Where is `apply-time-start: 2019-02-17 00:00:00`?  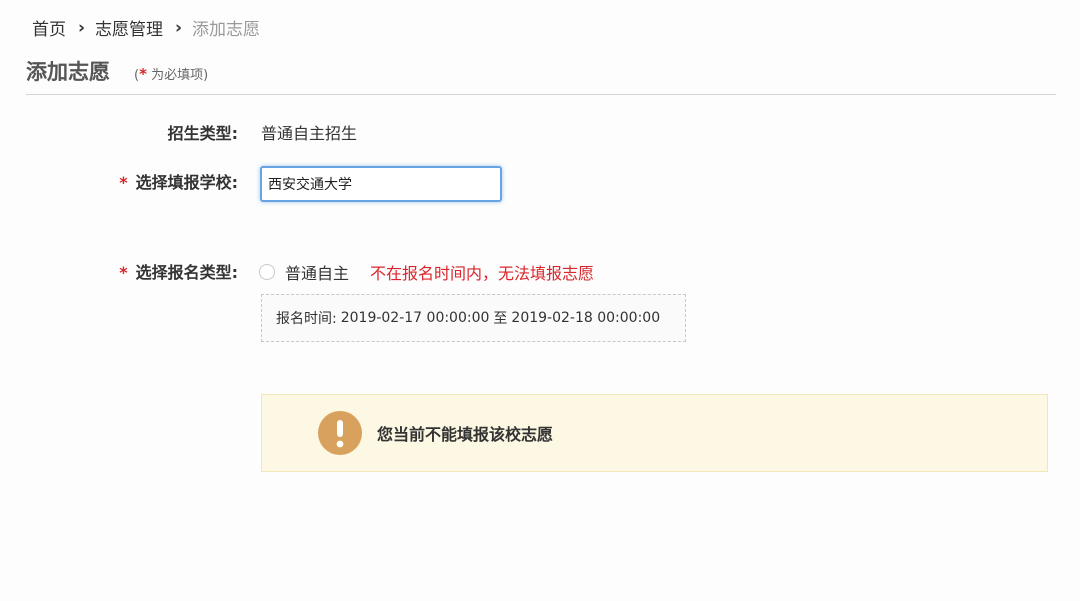 apply-time-start: 2019-02-17 00:00:00 is located at coordinates (415, 318).